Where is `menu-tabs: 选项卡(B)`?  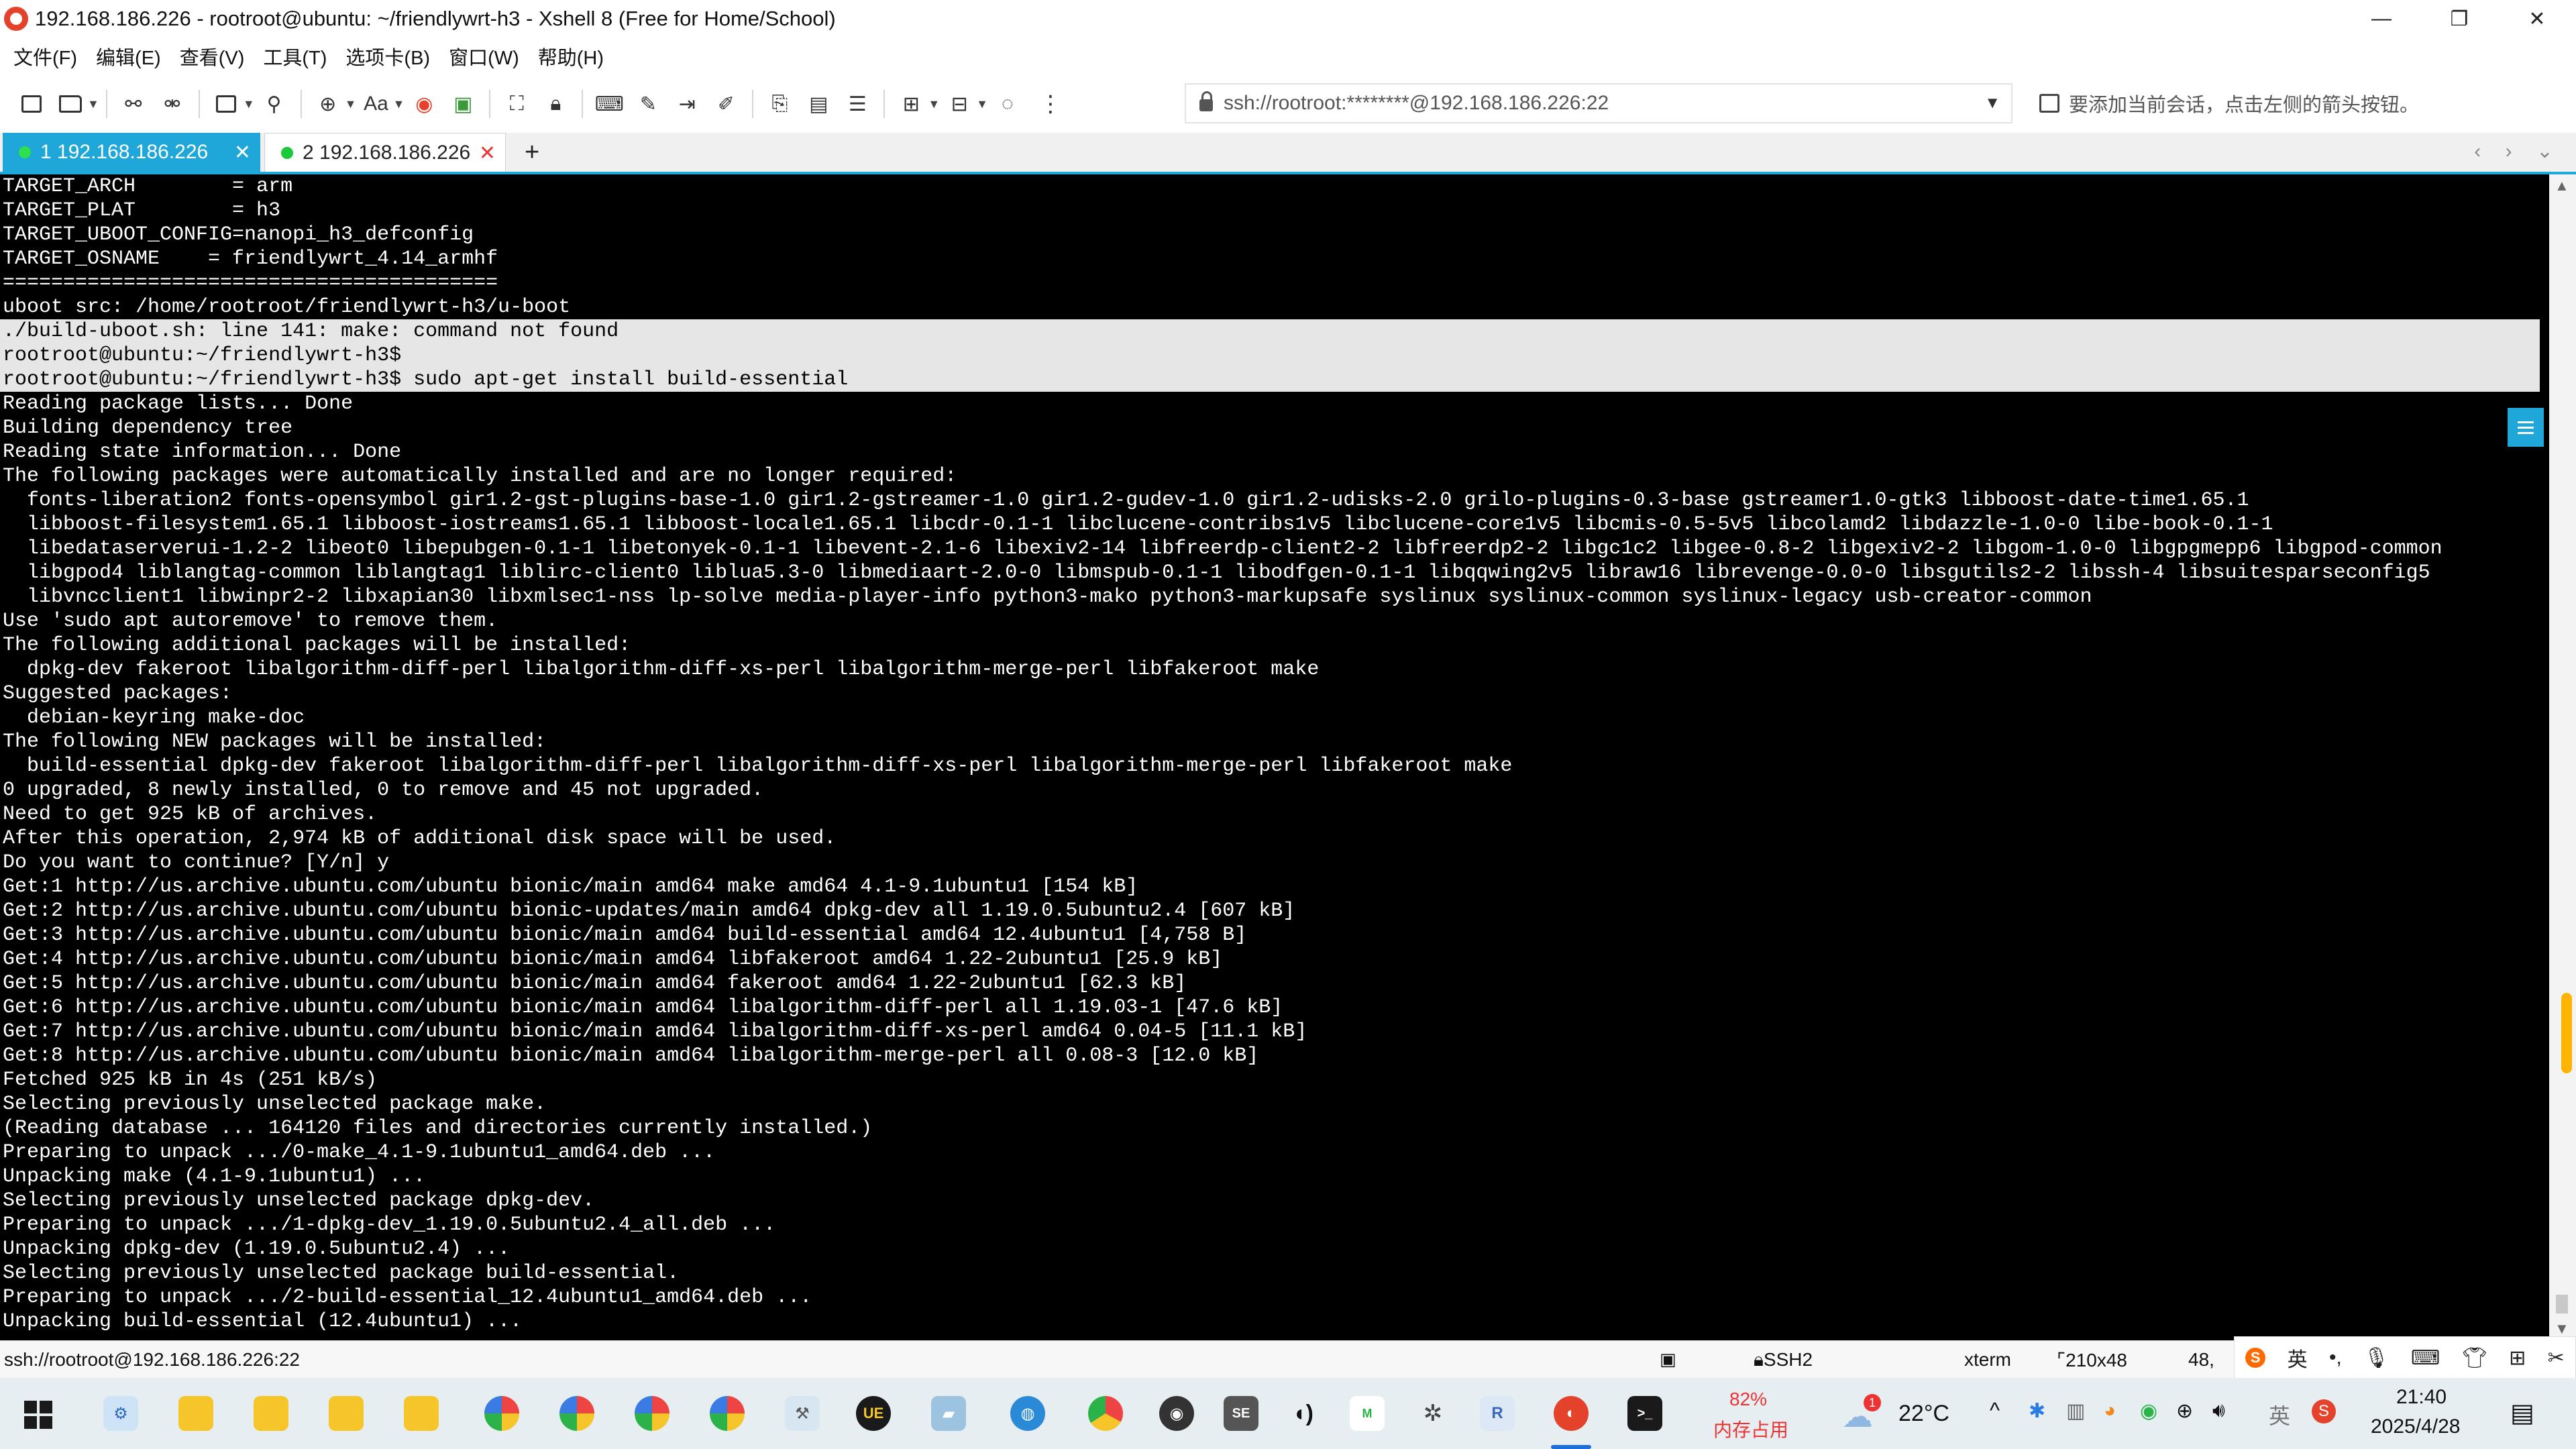 menu-tabs: 选项卡(B) is located at coordinates (385, 56).